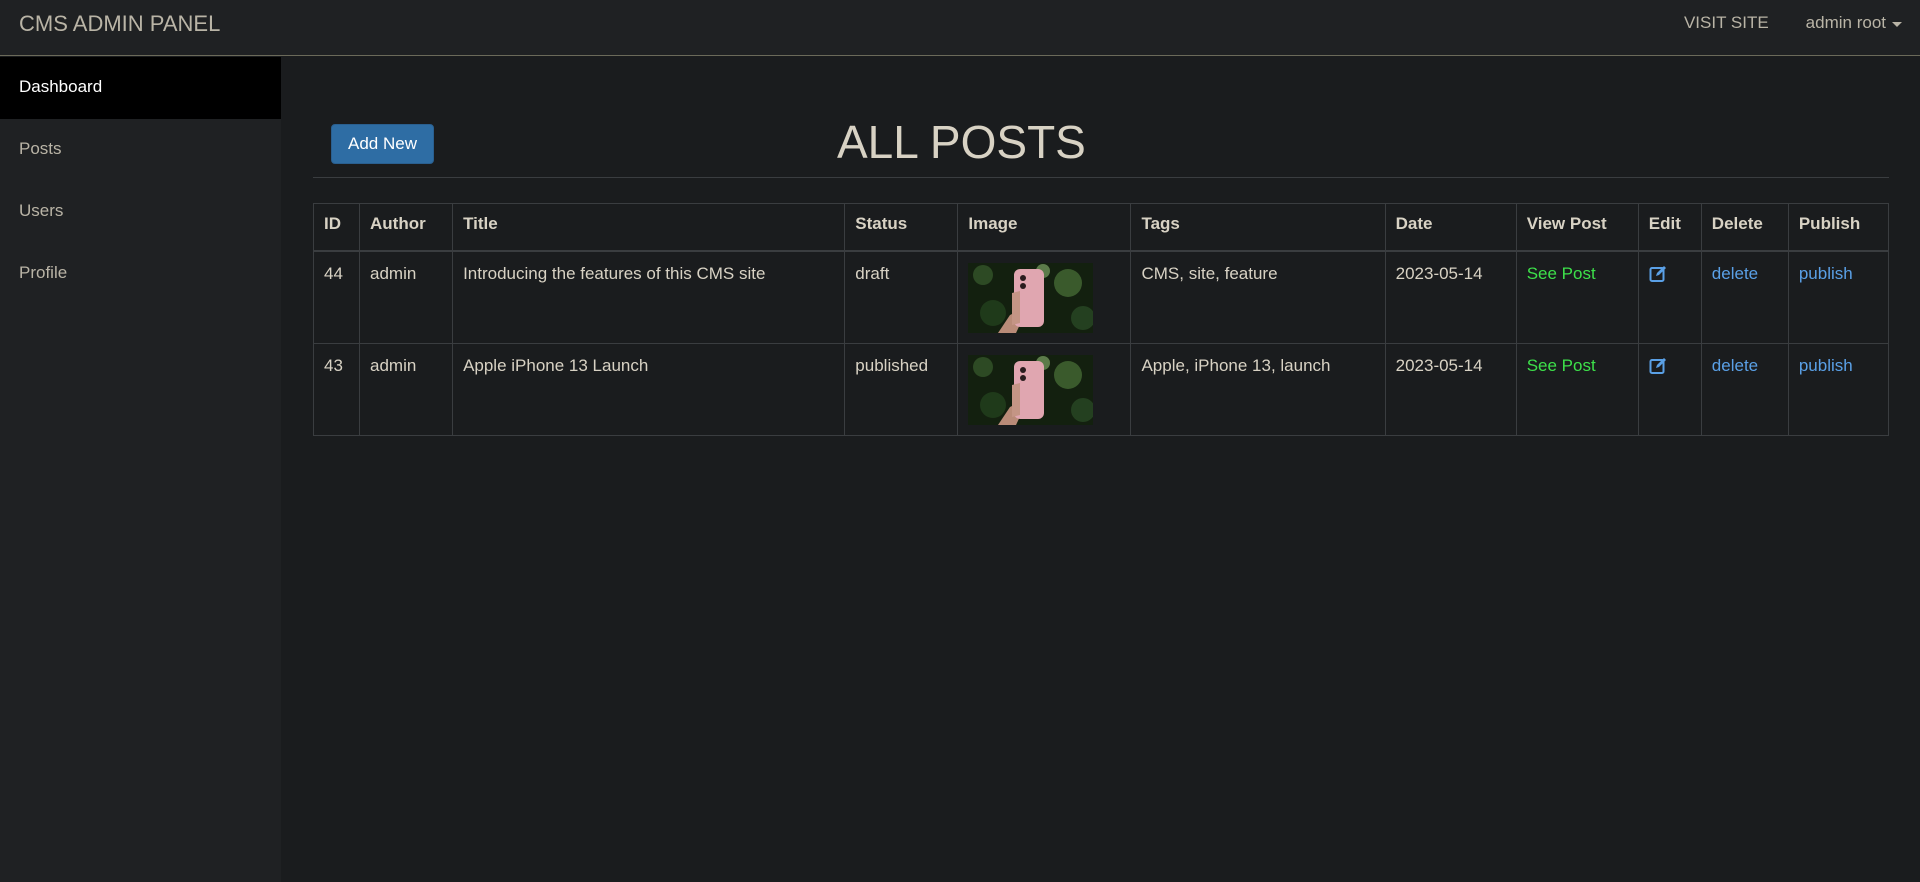 This screenshot has width=1920, height=882. I want to click on caret-down-icon, so click(1897, 24).